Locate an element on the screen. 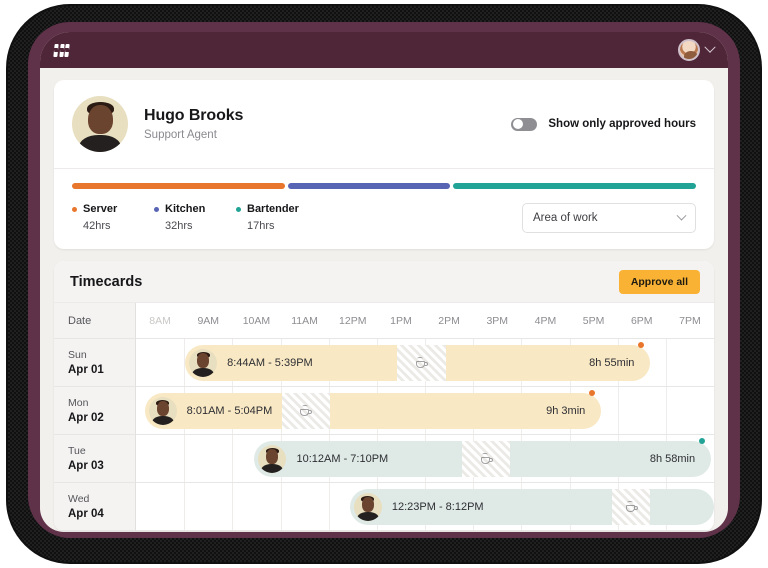  table-row: 8:01AM - 5:04PM 9h 3min is located at coordinates (425, 411).